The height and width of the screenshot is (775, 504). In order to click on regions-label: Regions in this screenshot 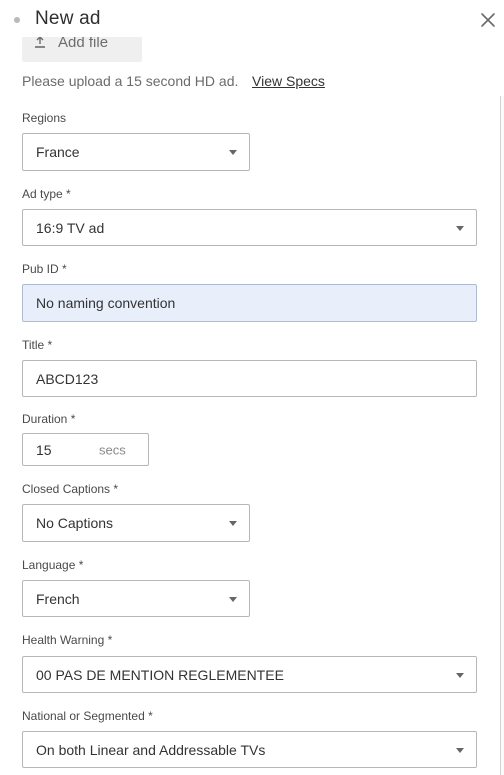, I will do `click(44, 118)`.